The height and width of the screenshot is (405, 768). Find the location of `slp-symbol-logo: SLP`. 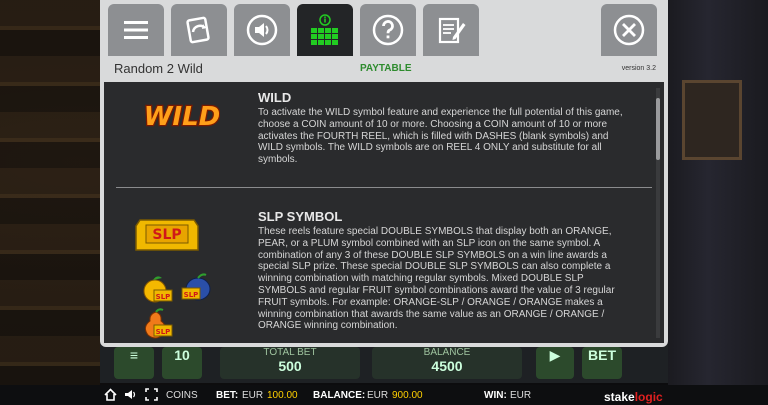

slp-symbol-logo: SLP is located at coordinates (167, 235).